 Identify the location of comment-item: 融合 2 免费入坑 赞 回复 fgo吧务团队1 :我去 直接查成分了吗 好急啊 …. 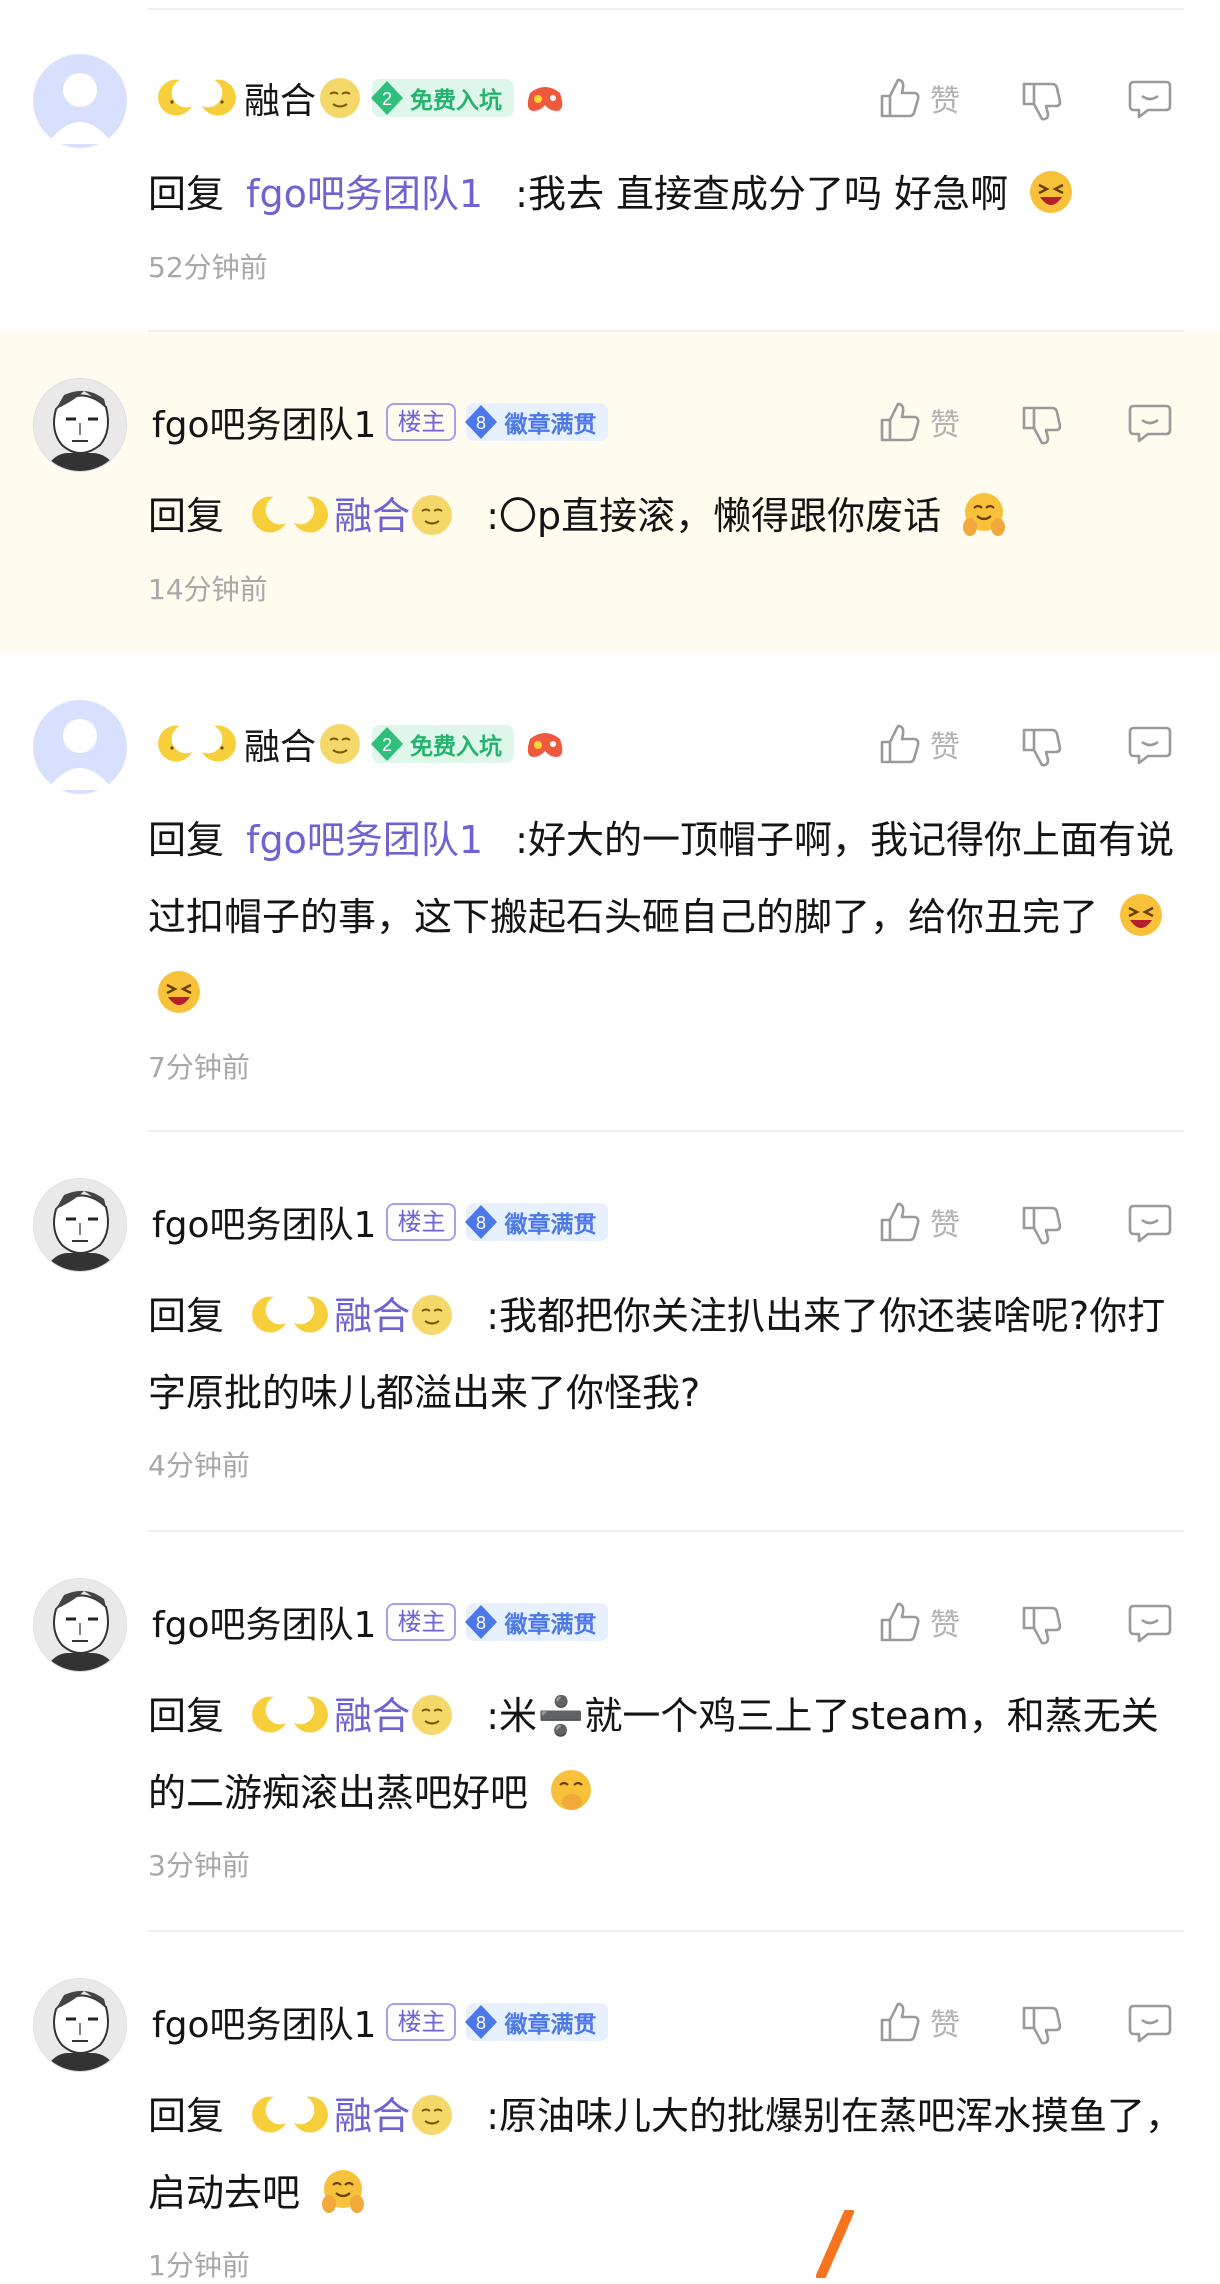
(610, 169).